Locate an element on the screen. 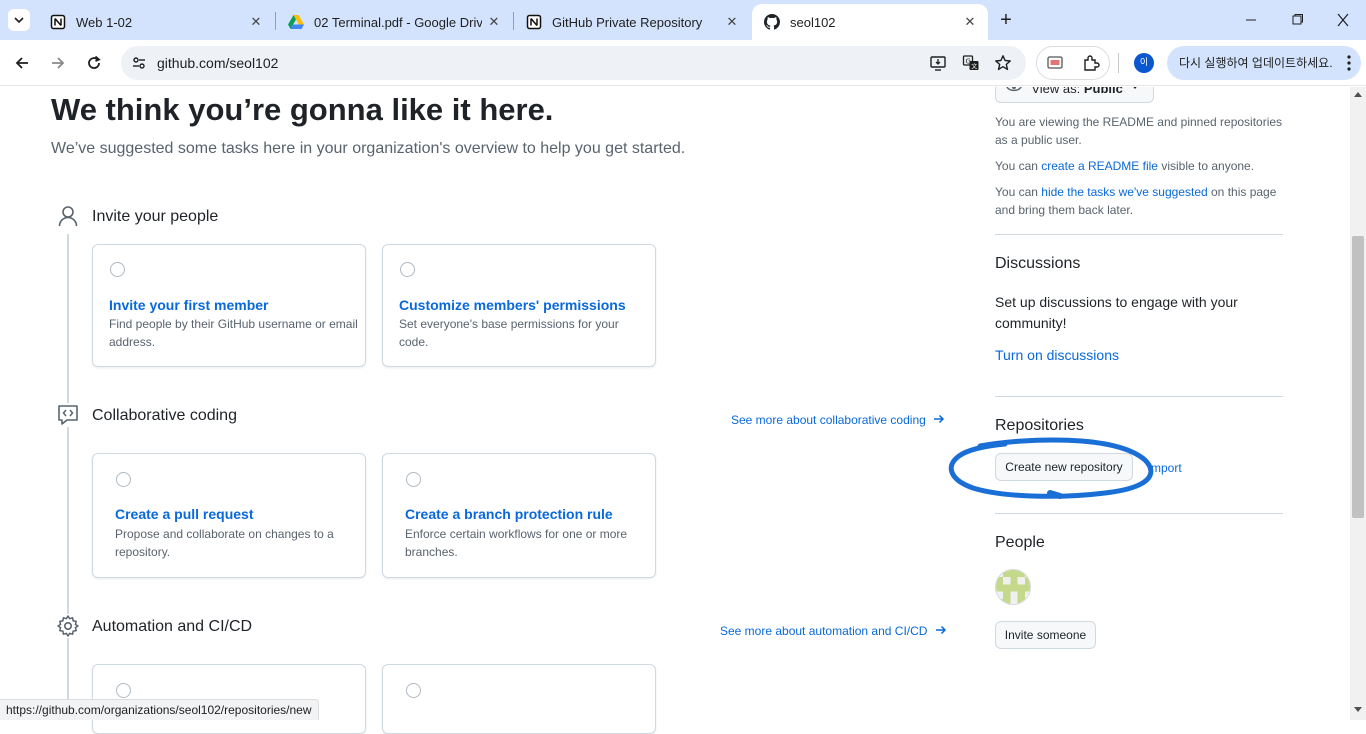 This screenshot has height=734, width=1366. turn-on-discussions-link: Turn on discussions is located at coordinates (1141, 355).